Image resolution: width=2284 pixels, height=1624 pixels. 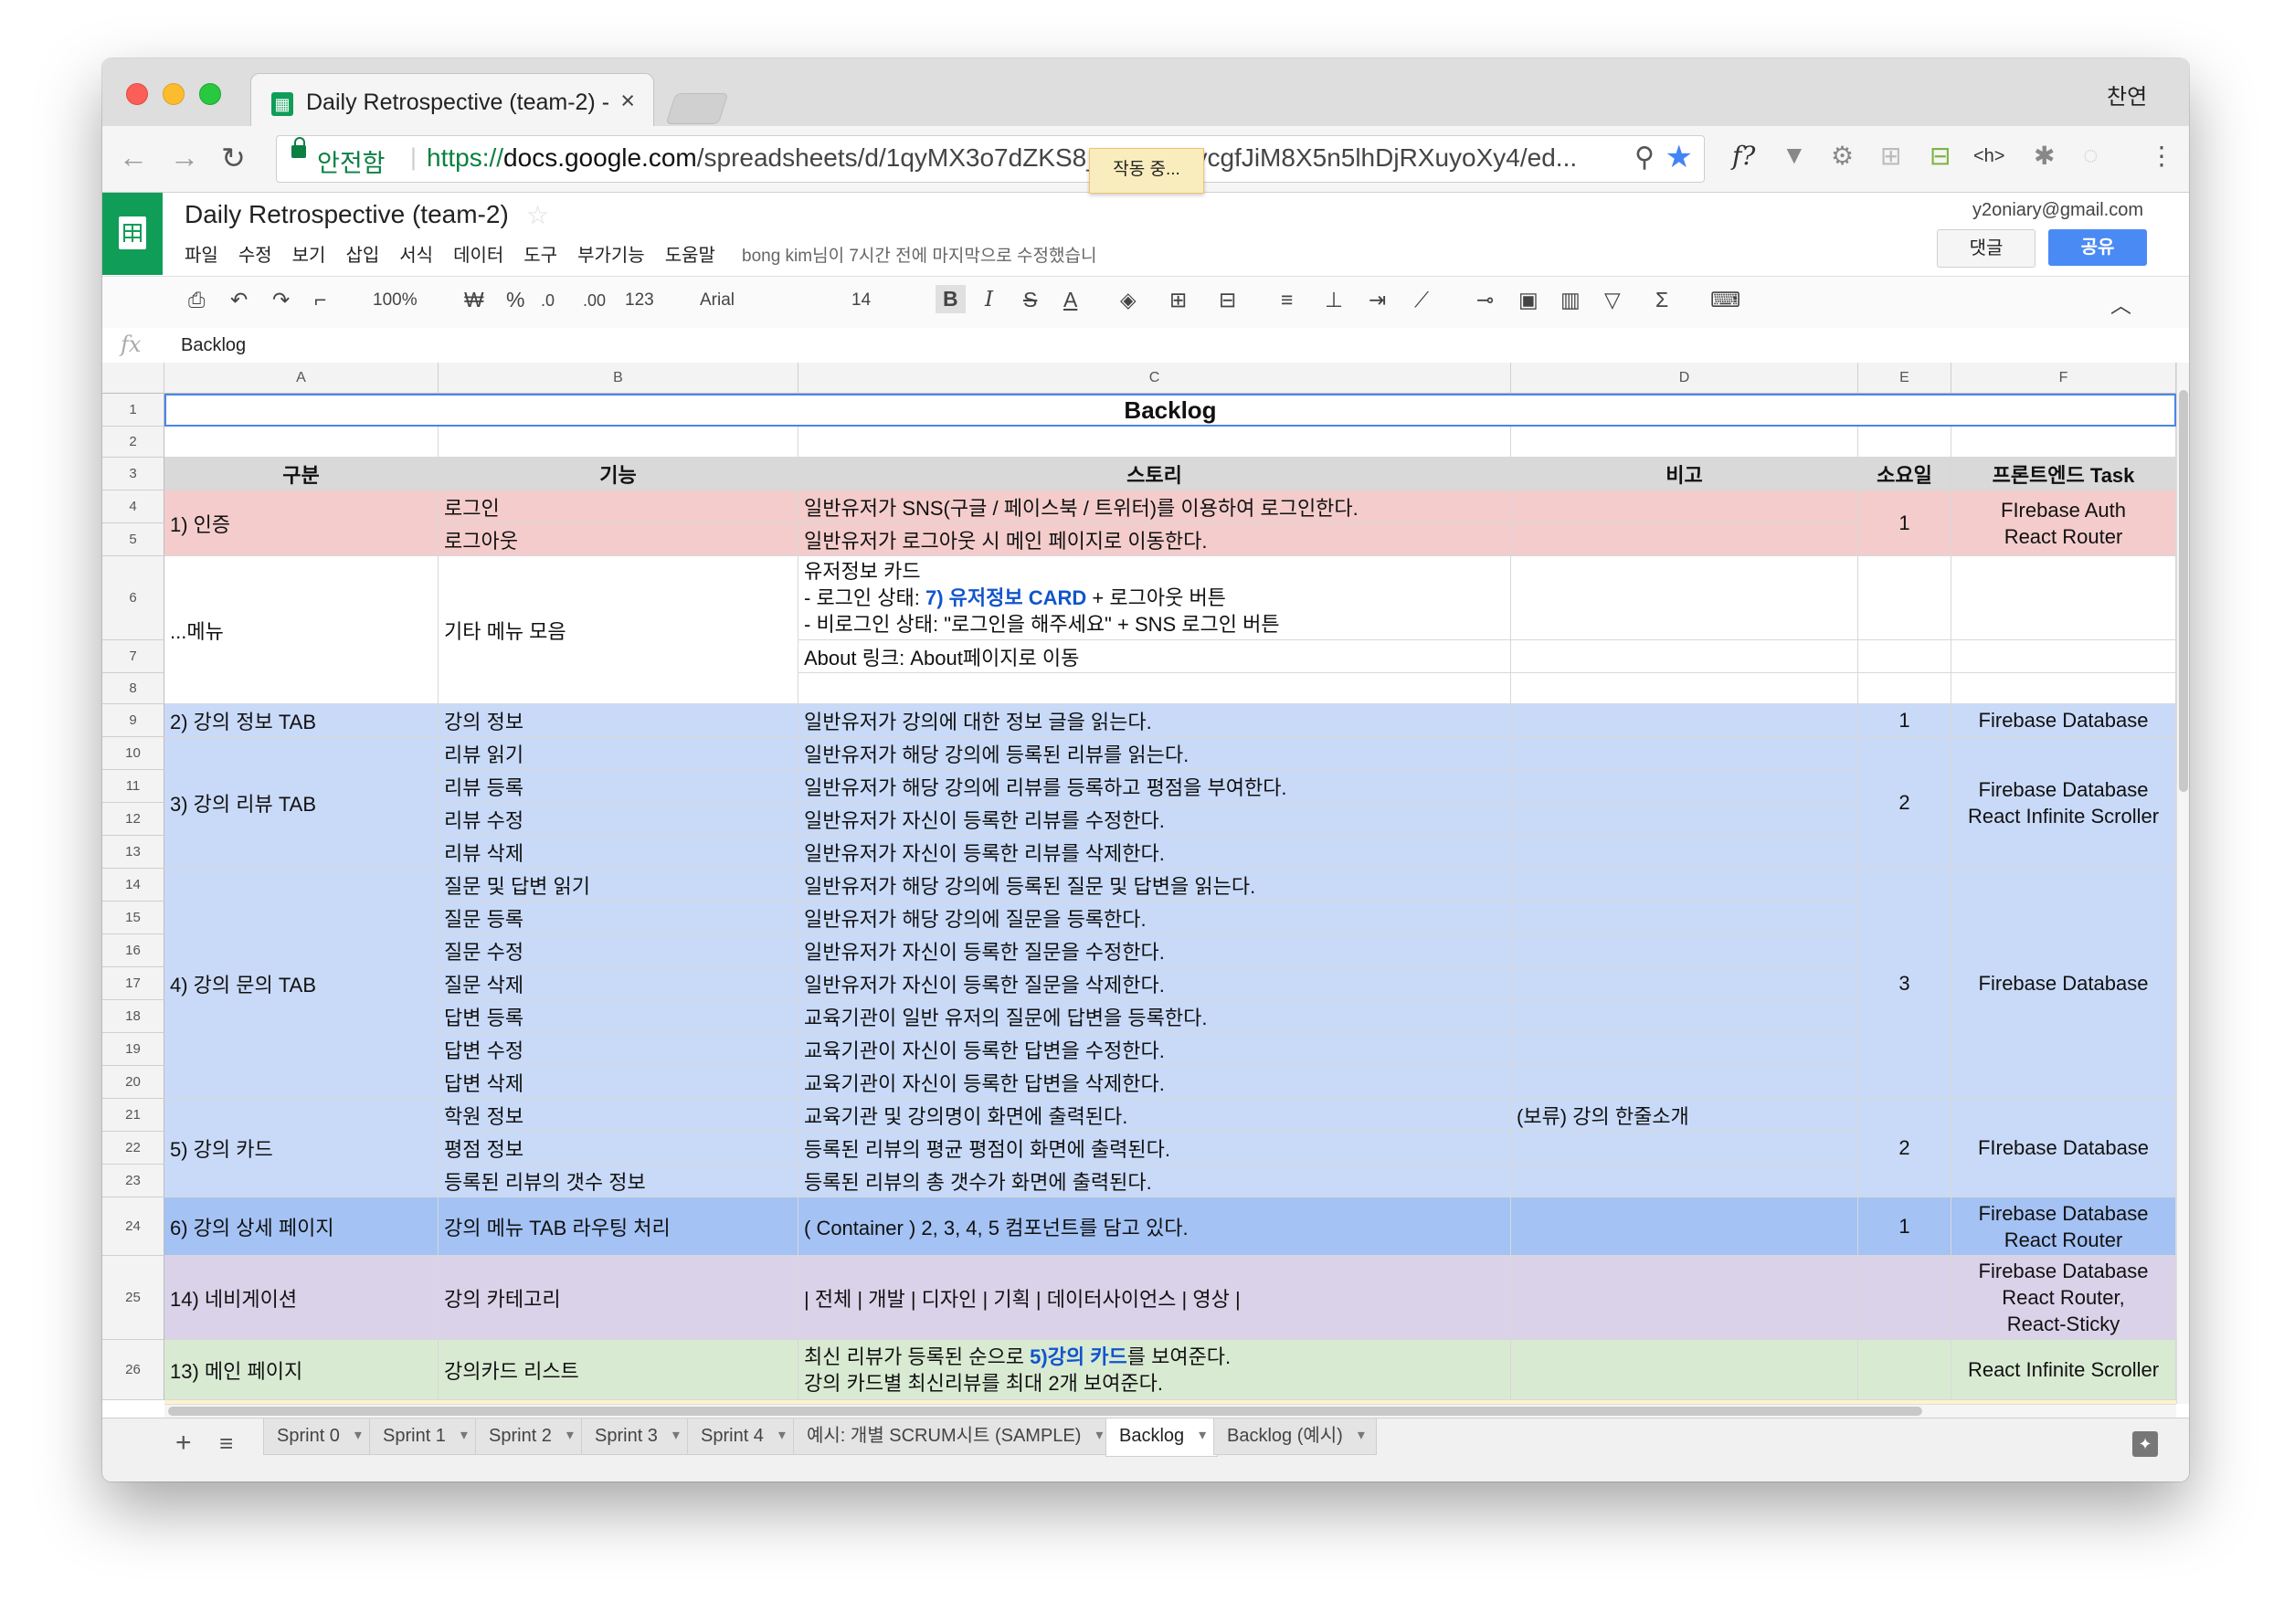 What do you see at coordinates (639, 301) in the screenshot?
I see `more-formats-button: 123` at bounding box center [639, 301].